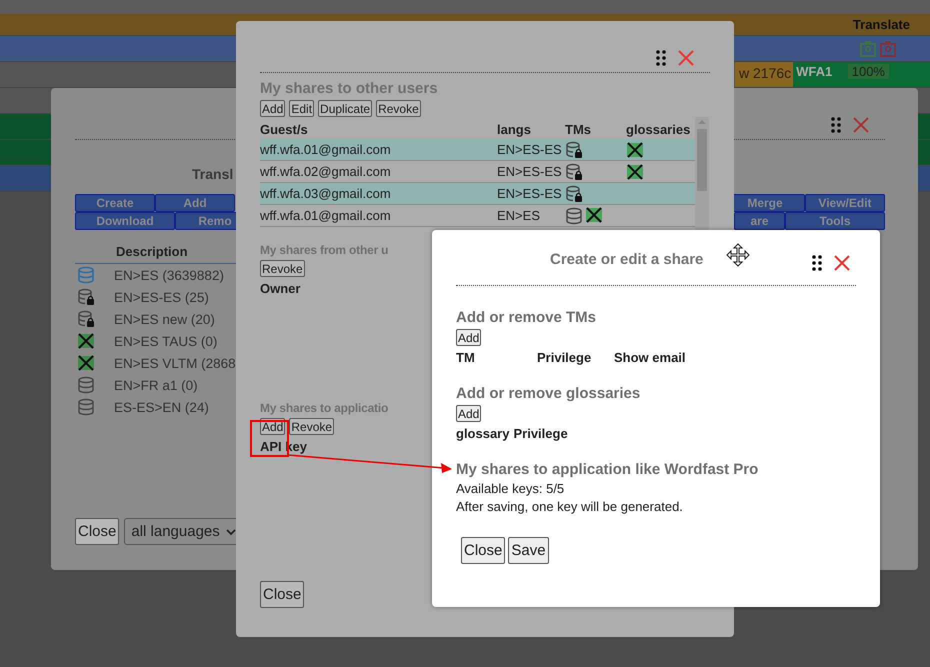 The image size is (930, 667). I want to click on table-cell-text: EN>ES, so click(519, 215).